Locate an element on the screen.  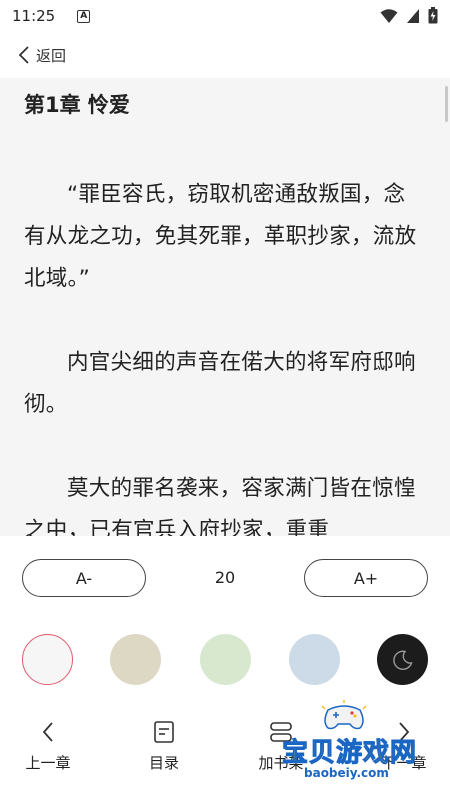
top-nav: 返回 is located at coordinates (225, 55).